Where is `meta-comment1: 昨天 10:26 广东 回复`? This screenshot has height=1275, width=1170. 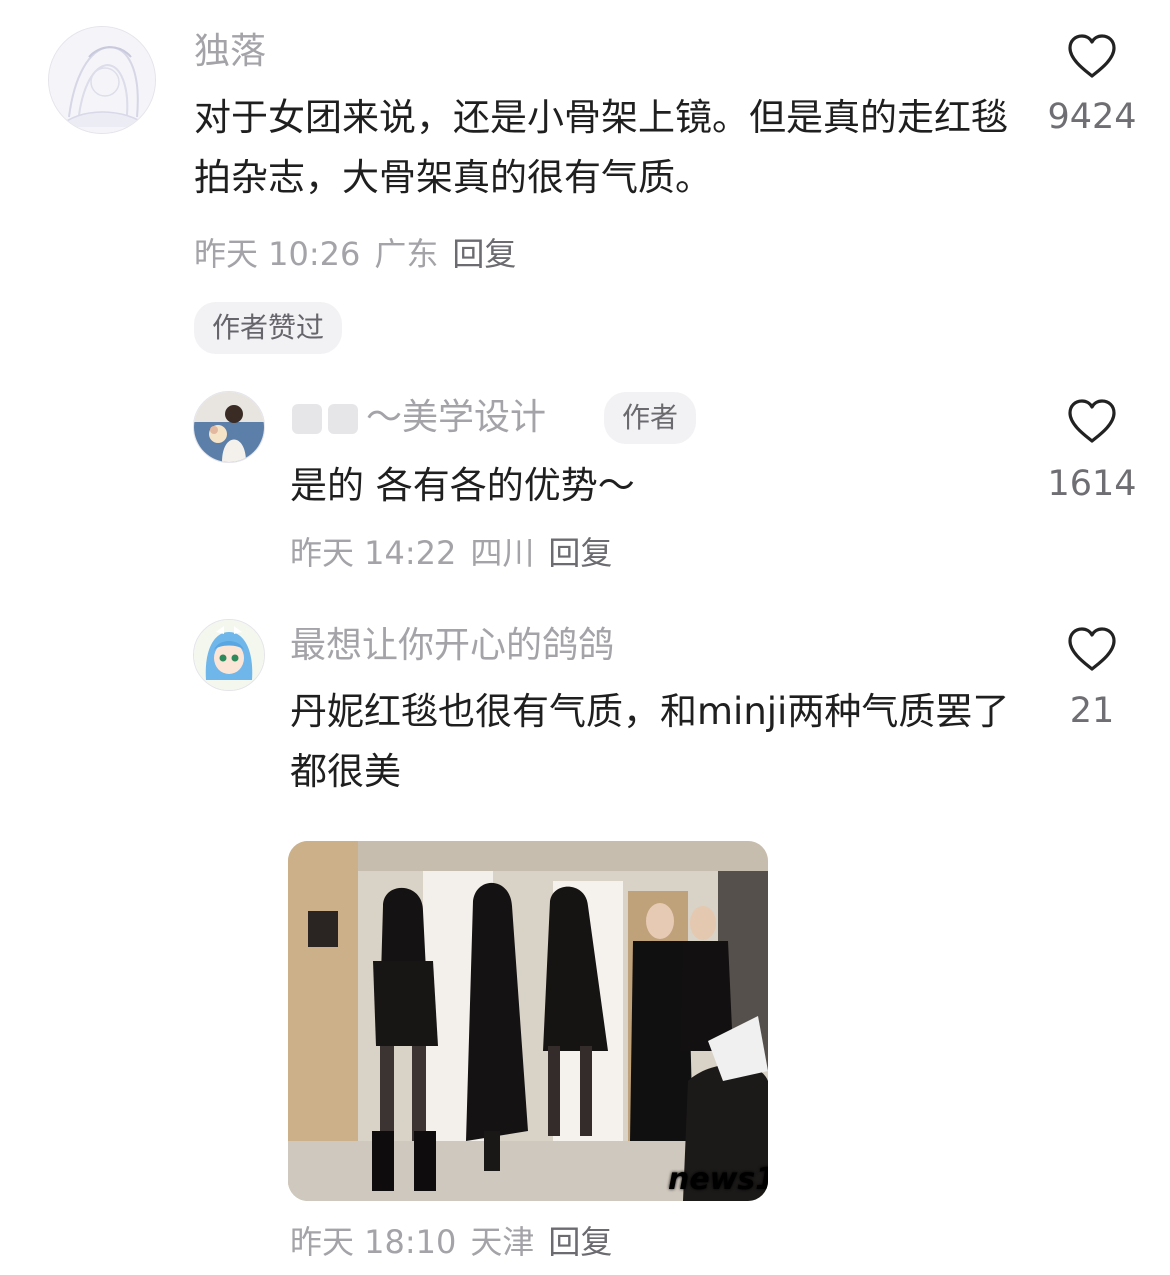 meta-comment1: 昨天 10:26 广东 回复 is located at coordinates (362, 254).